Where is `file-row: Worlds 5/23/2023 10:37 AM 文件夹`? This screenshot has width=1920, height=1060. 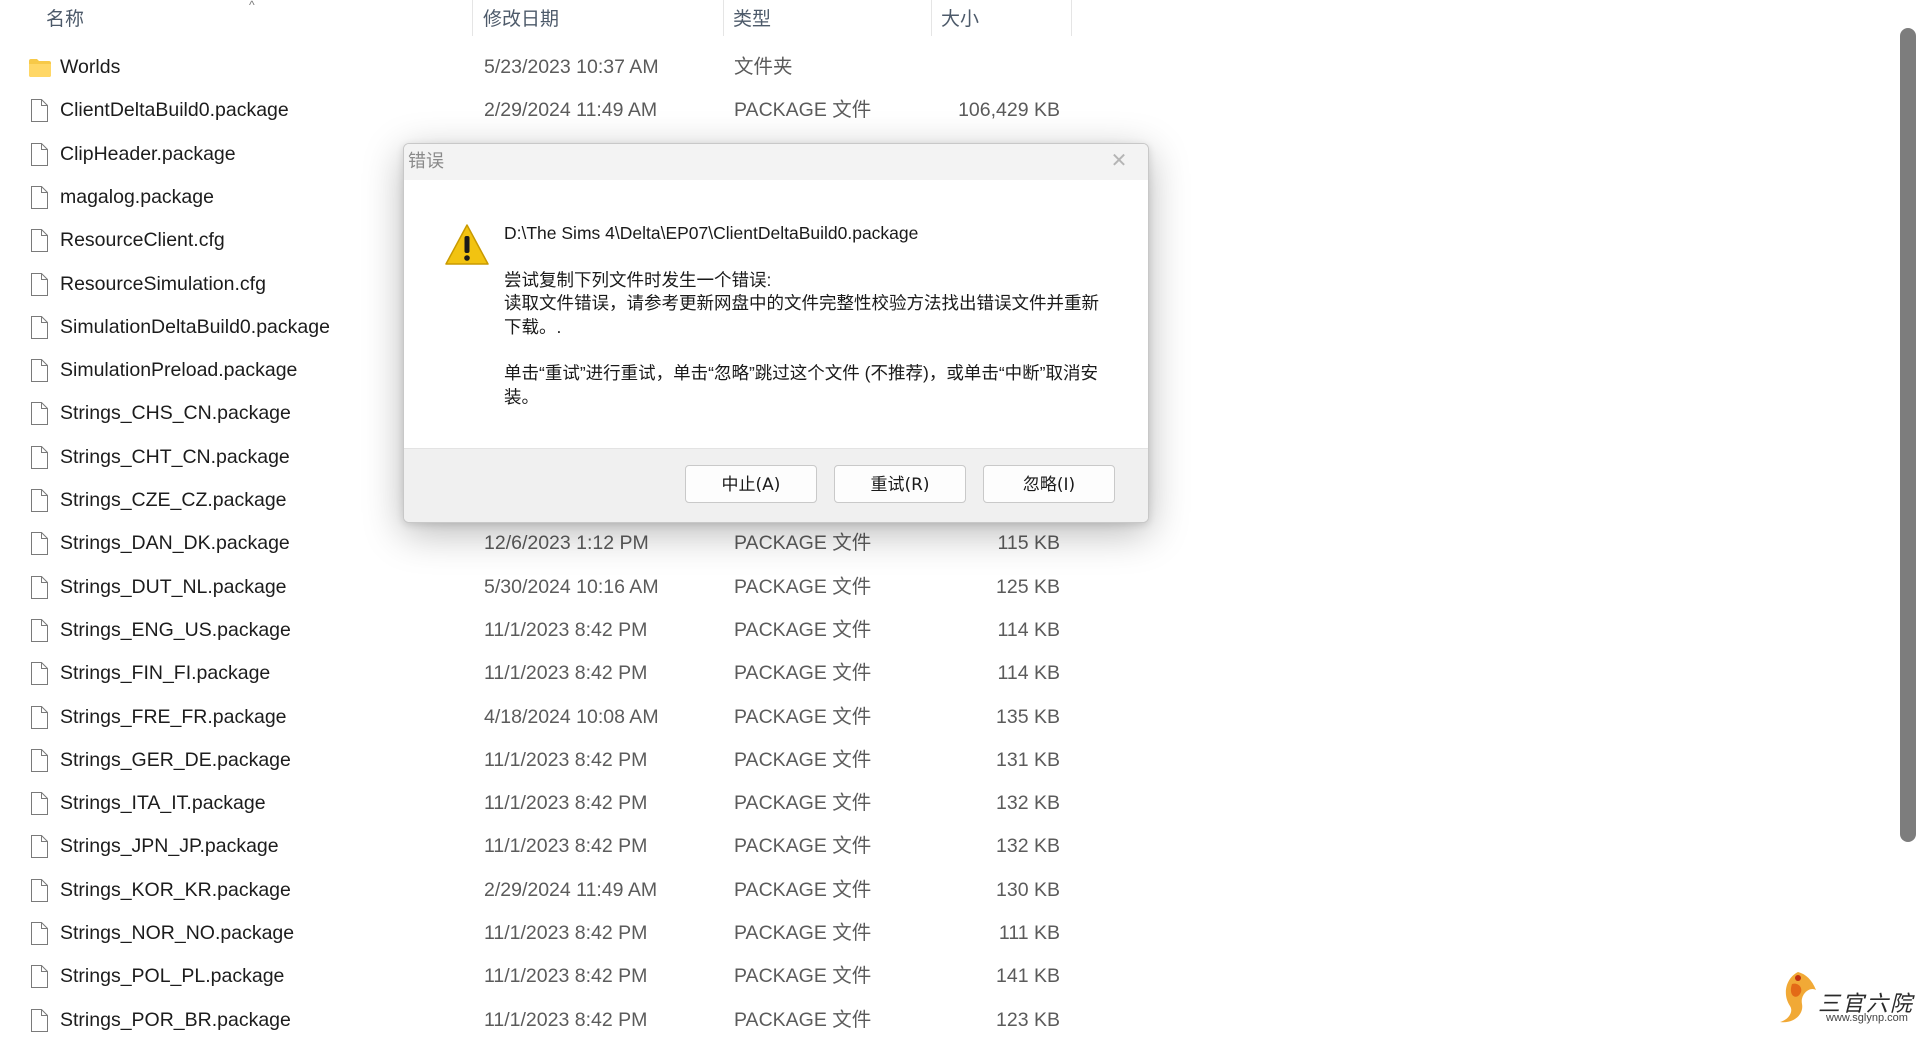
file-row: Worlds 5/23/2023 10:37 AM 文件夹 is located at coordinates (550, 67).